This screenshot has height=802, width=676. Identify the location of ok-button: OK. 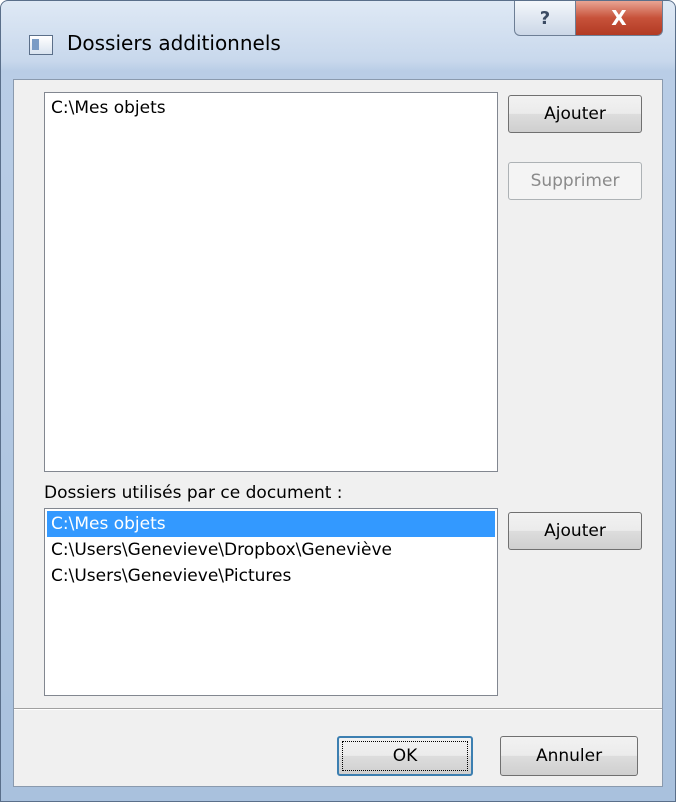
(405, 756).